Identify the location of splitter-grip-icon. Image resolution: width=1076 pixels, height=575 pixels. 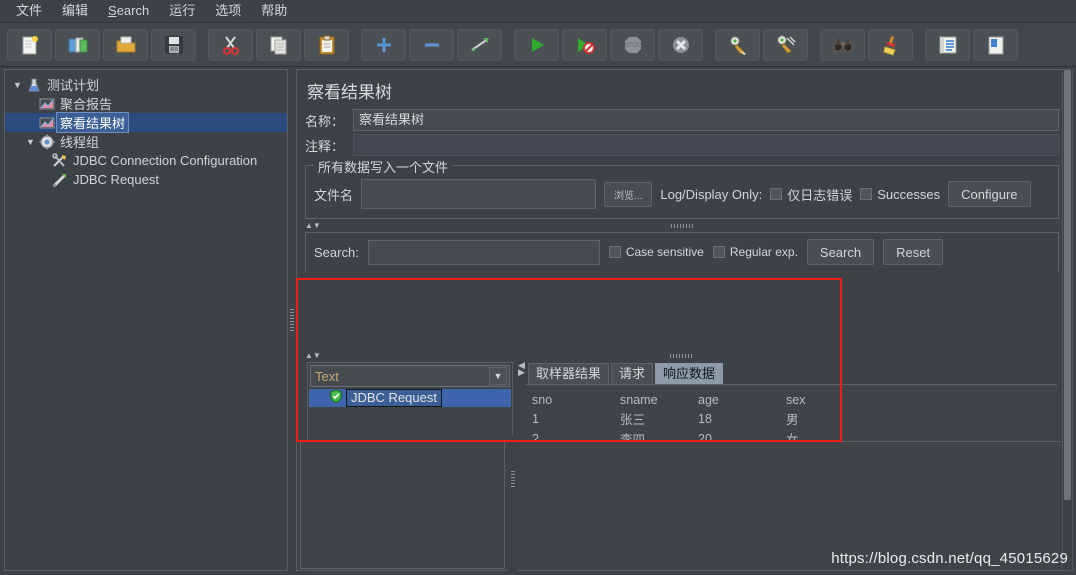
(513, 480).